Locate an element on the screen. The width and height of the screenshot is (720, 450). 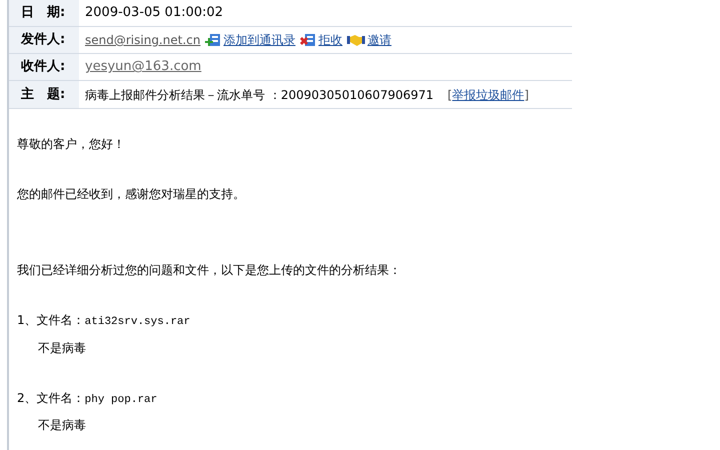
action-link: 添加到通讯录 is located at coordinates (259, 40).